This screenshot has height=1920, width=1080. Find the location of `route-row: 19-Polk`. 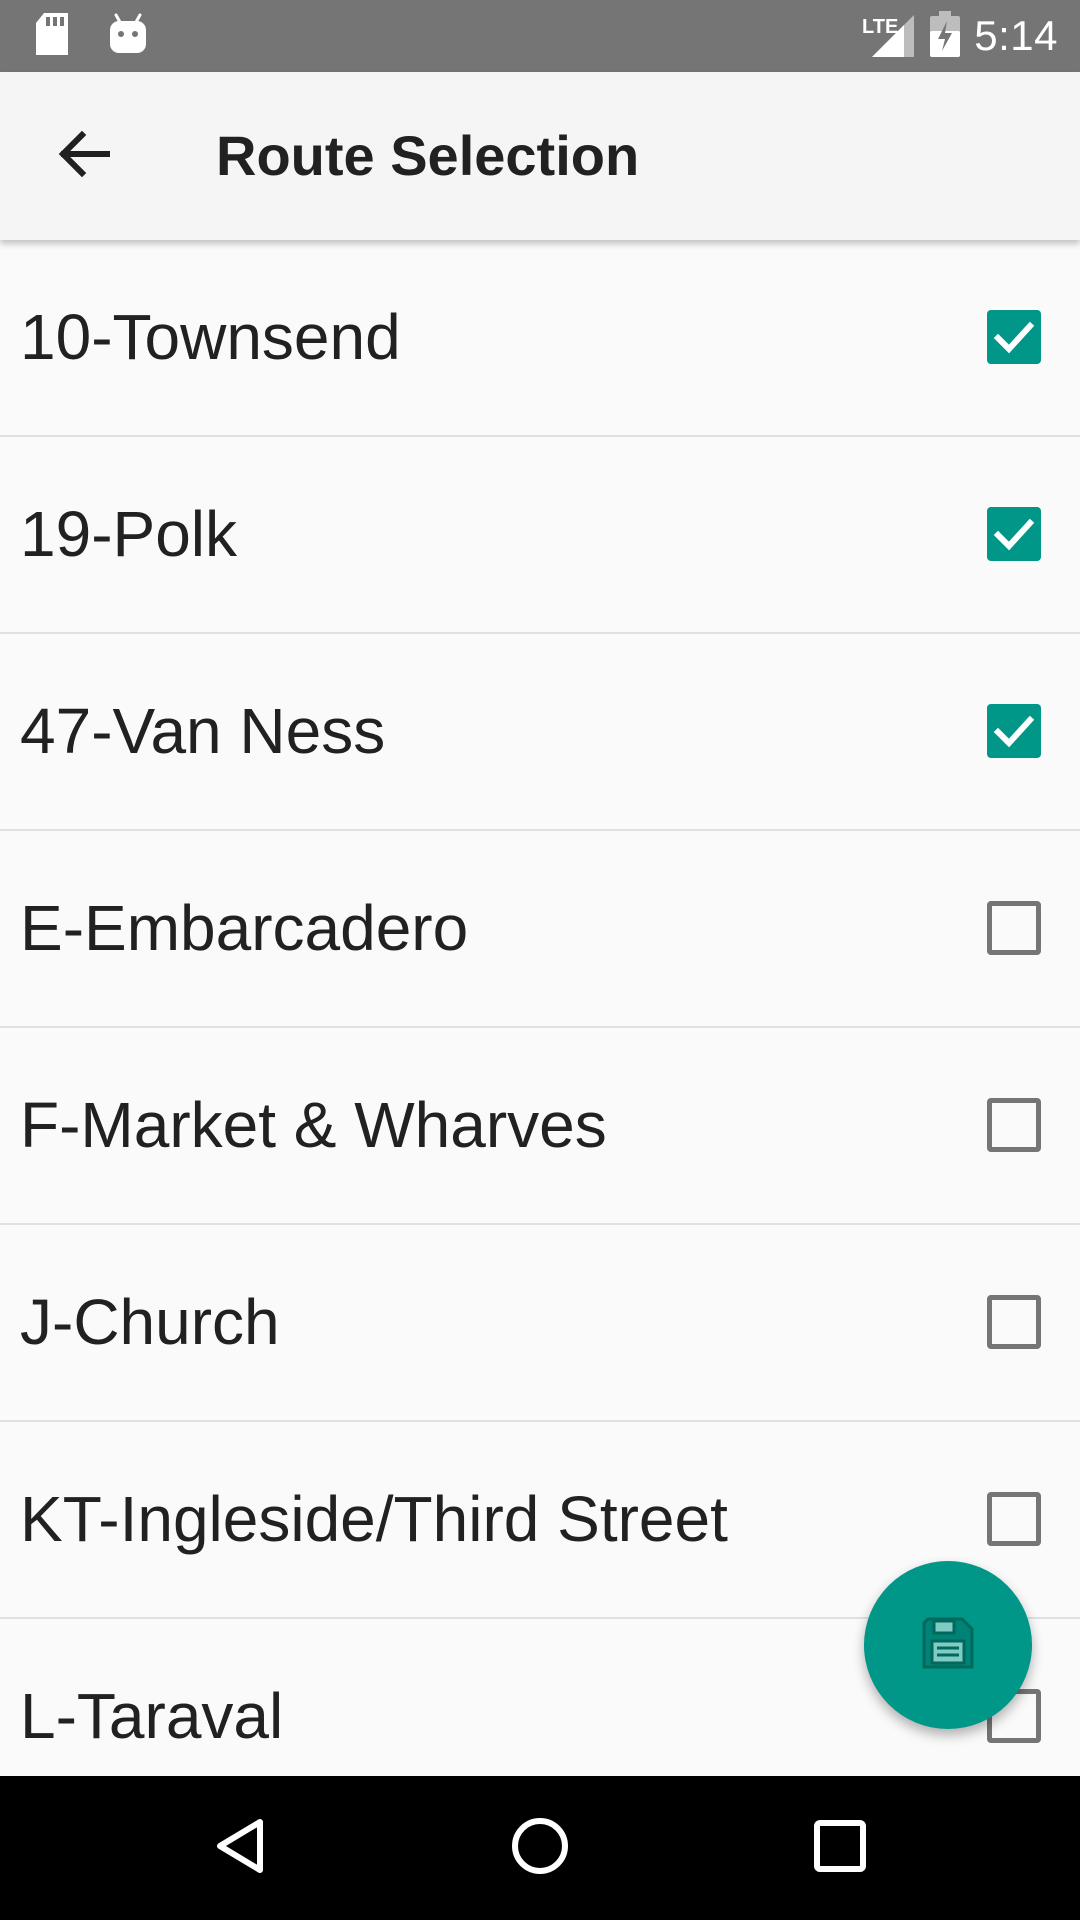

route-row: 19-Polk is located at coordinates (540, 535).